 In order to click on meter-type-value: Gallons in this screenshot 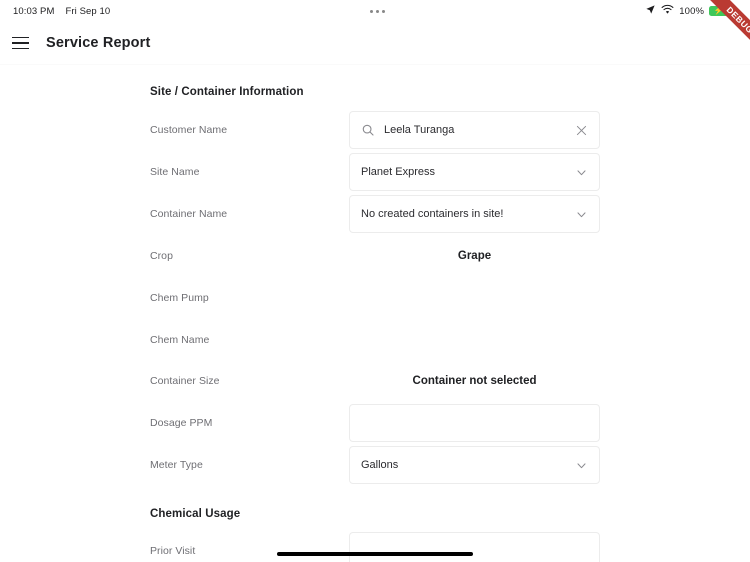, I will do `click(380, 465)`.